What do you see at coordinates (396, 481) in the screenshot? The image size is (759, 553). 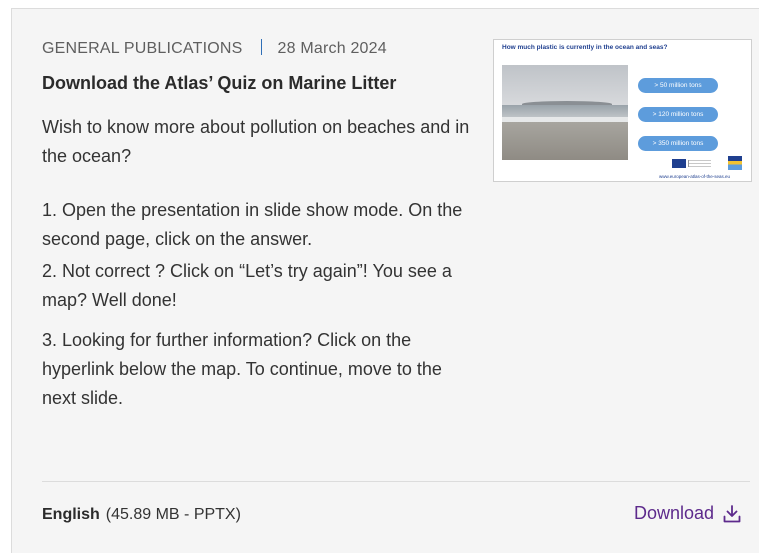 I see `footer-divider` at bounding box center [396, 481].